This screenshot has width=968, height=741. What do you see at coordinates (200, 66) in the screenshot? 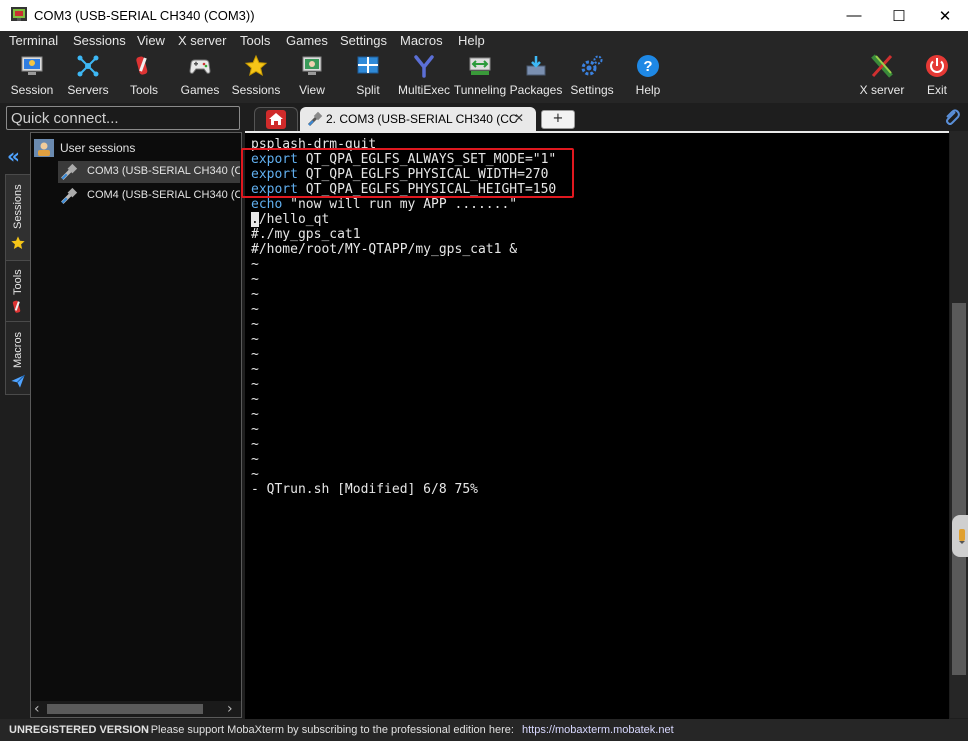
I see `gamepad-icon` at bounding box center [200, 66].